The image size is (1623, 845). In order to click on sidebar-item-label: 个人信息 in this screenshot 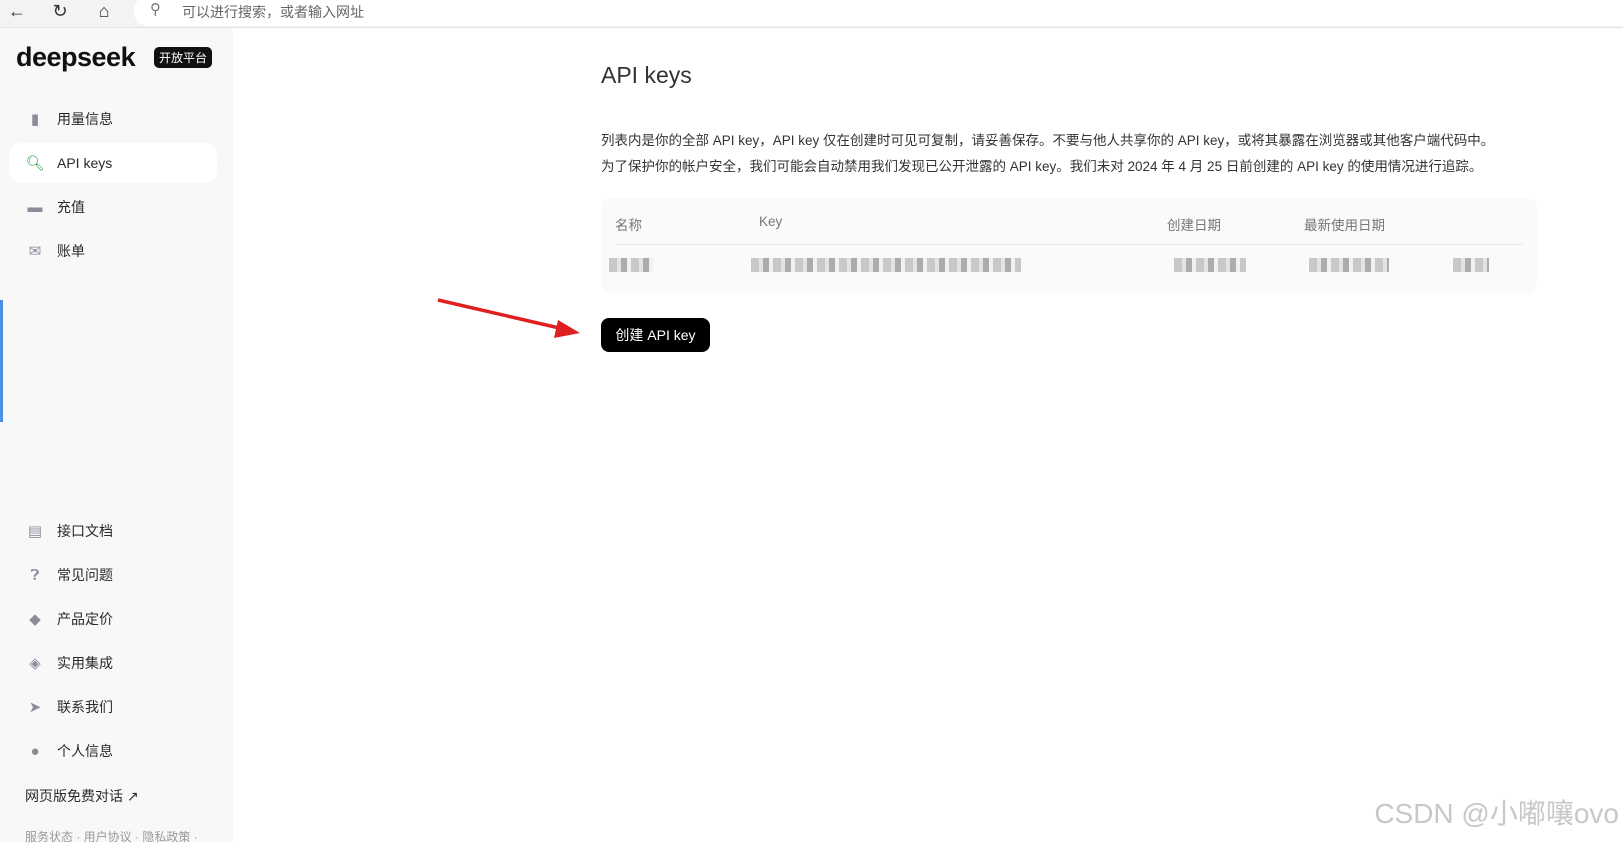, I will do `click(85, 751)`.